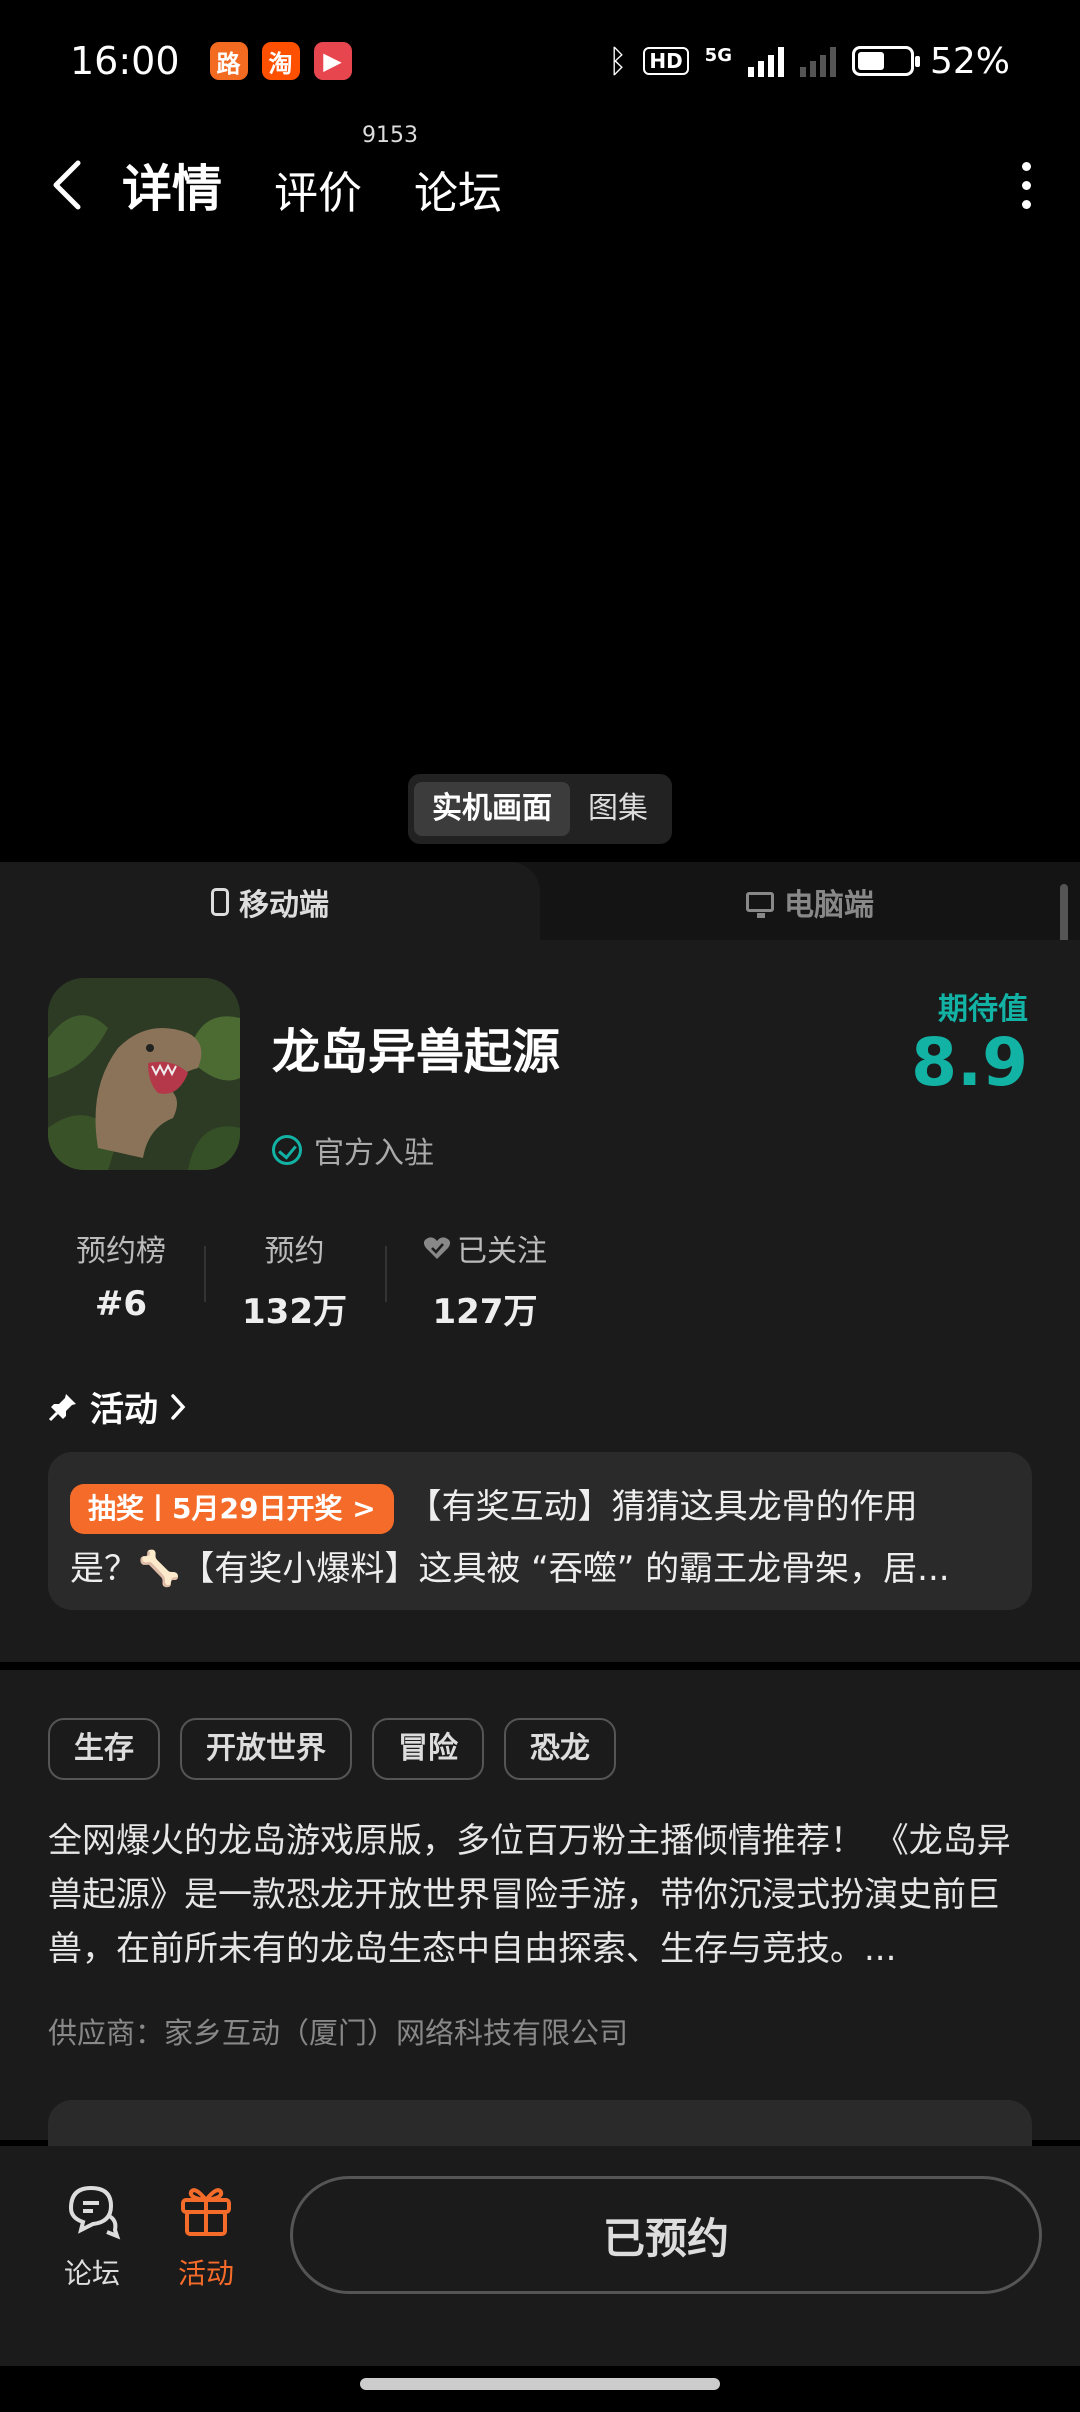 The image size is (1080, 2412). Describe the element at coordinates (885, 61) in the screenshot. I see `battery-icon` at that location.